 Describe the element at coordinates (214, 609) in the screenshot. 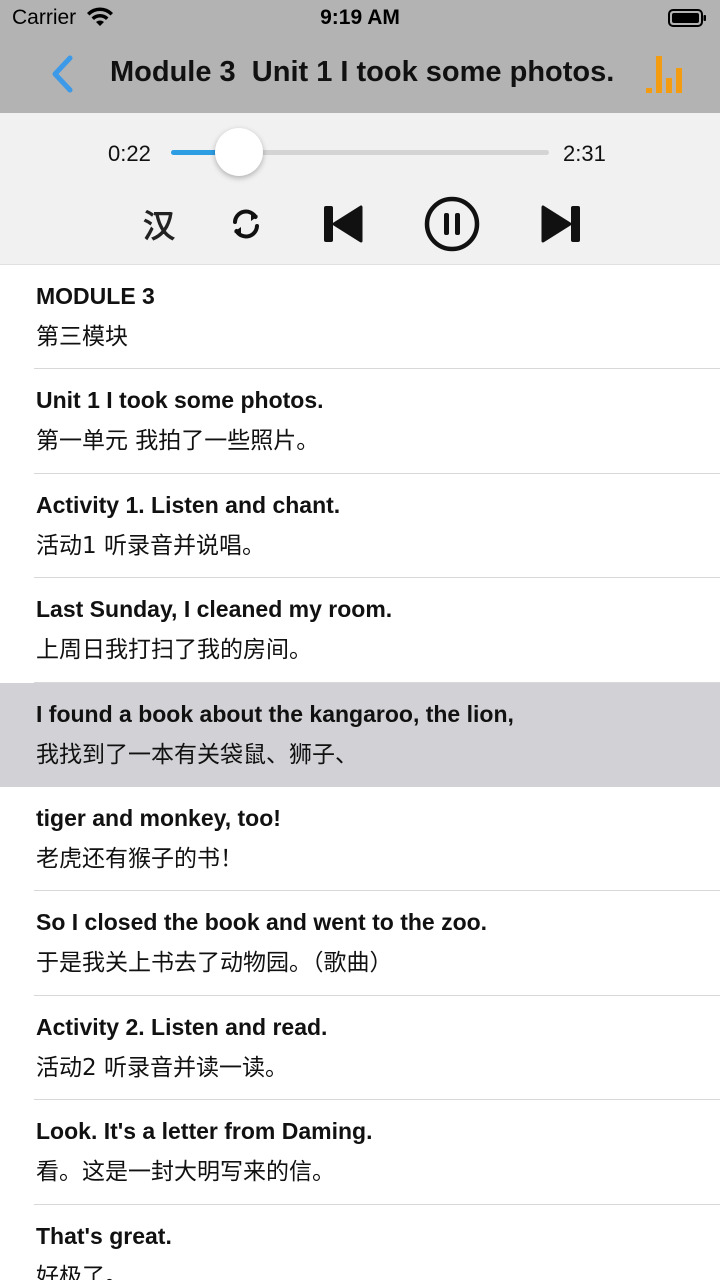

I see `english-line: Last Sunday, I cleaned my room.` at that location.